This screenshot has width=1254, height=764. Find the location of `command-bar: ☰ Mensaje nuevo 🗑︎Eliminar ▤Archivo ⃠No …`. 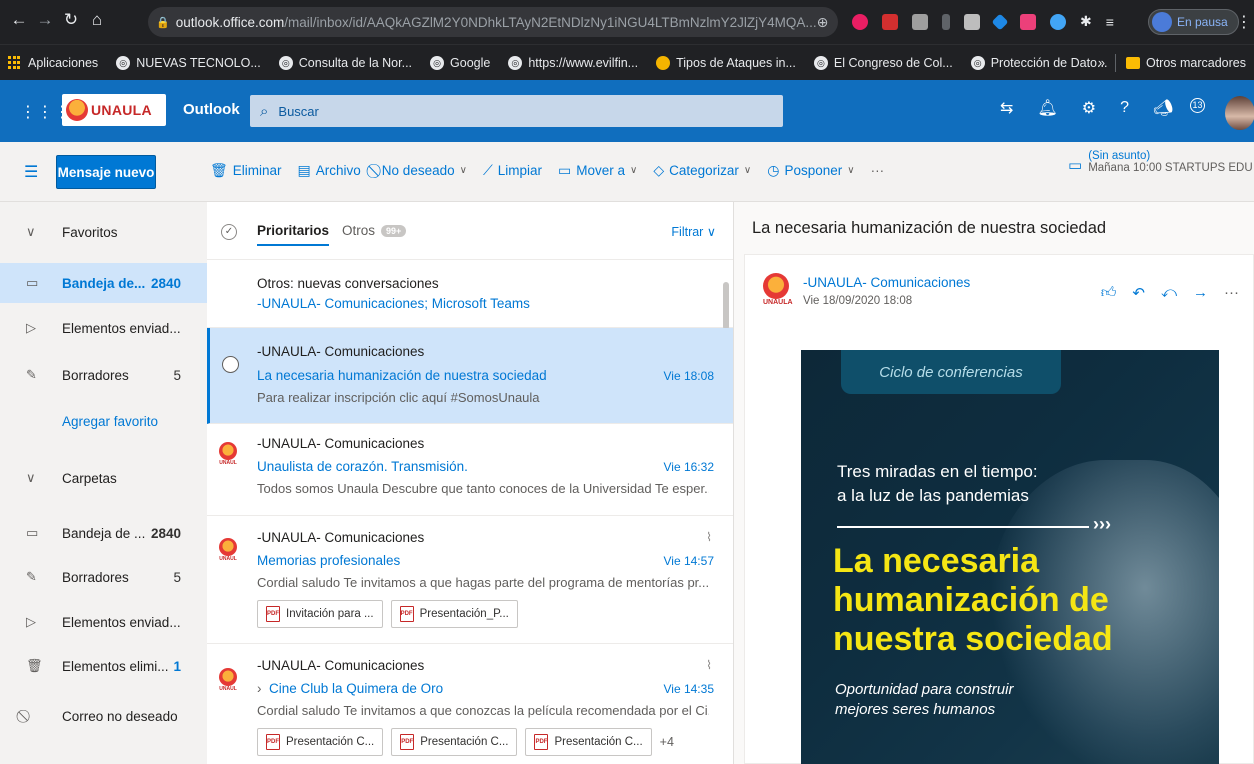

command-bar: ☰ Mensaje nuevo 🗑︎Eliminar ▤Archivo ⃠No … is located at coordinates (627, 172).